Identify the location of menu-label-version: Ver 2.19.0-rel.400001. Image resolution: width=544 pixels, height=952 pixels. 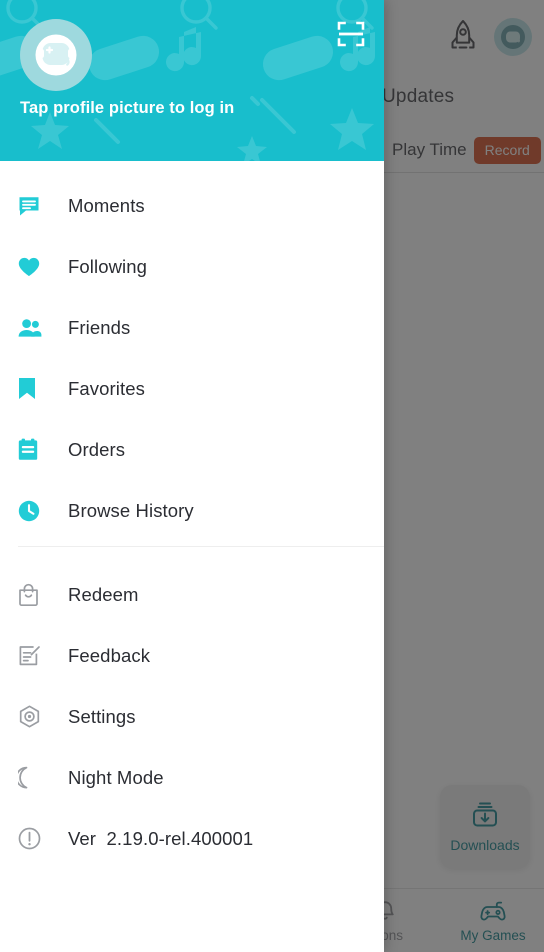
(161, 838).